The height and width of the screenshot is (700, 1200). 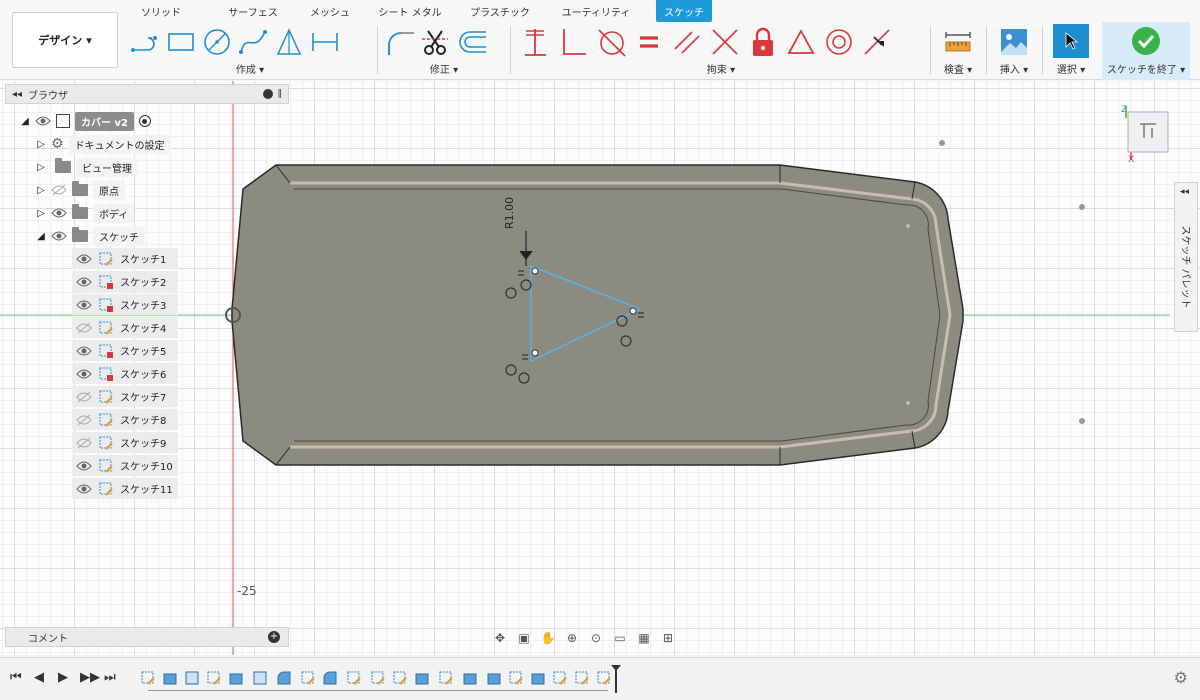 What do you see at coordinates (500, 11) in the screenshot?
I see `tab-plastic: プラスチック` at bounding box center [500, 11].